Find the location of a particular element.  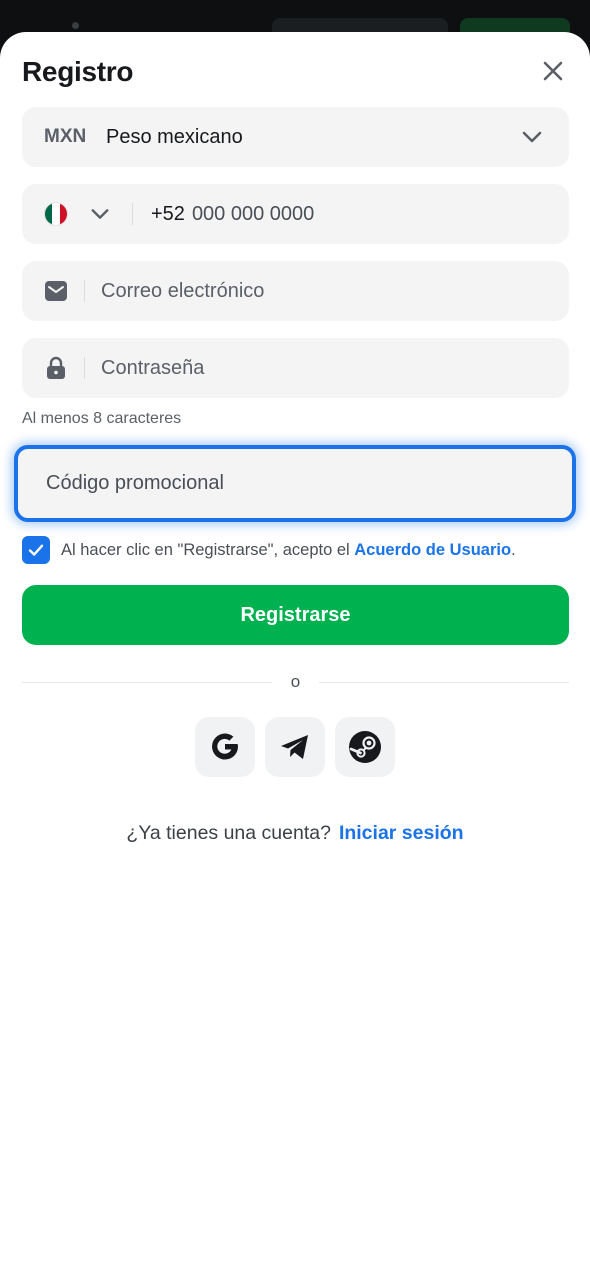

close-button is located at coordinates (553, 71).